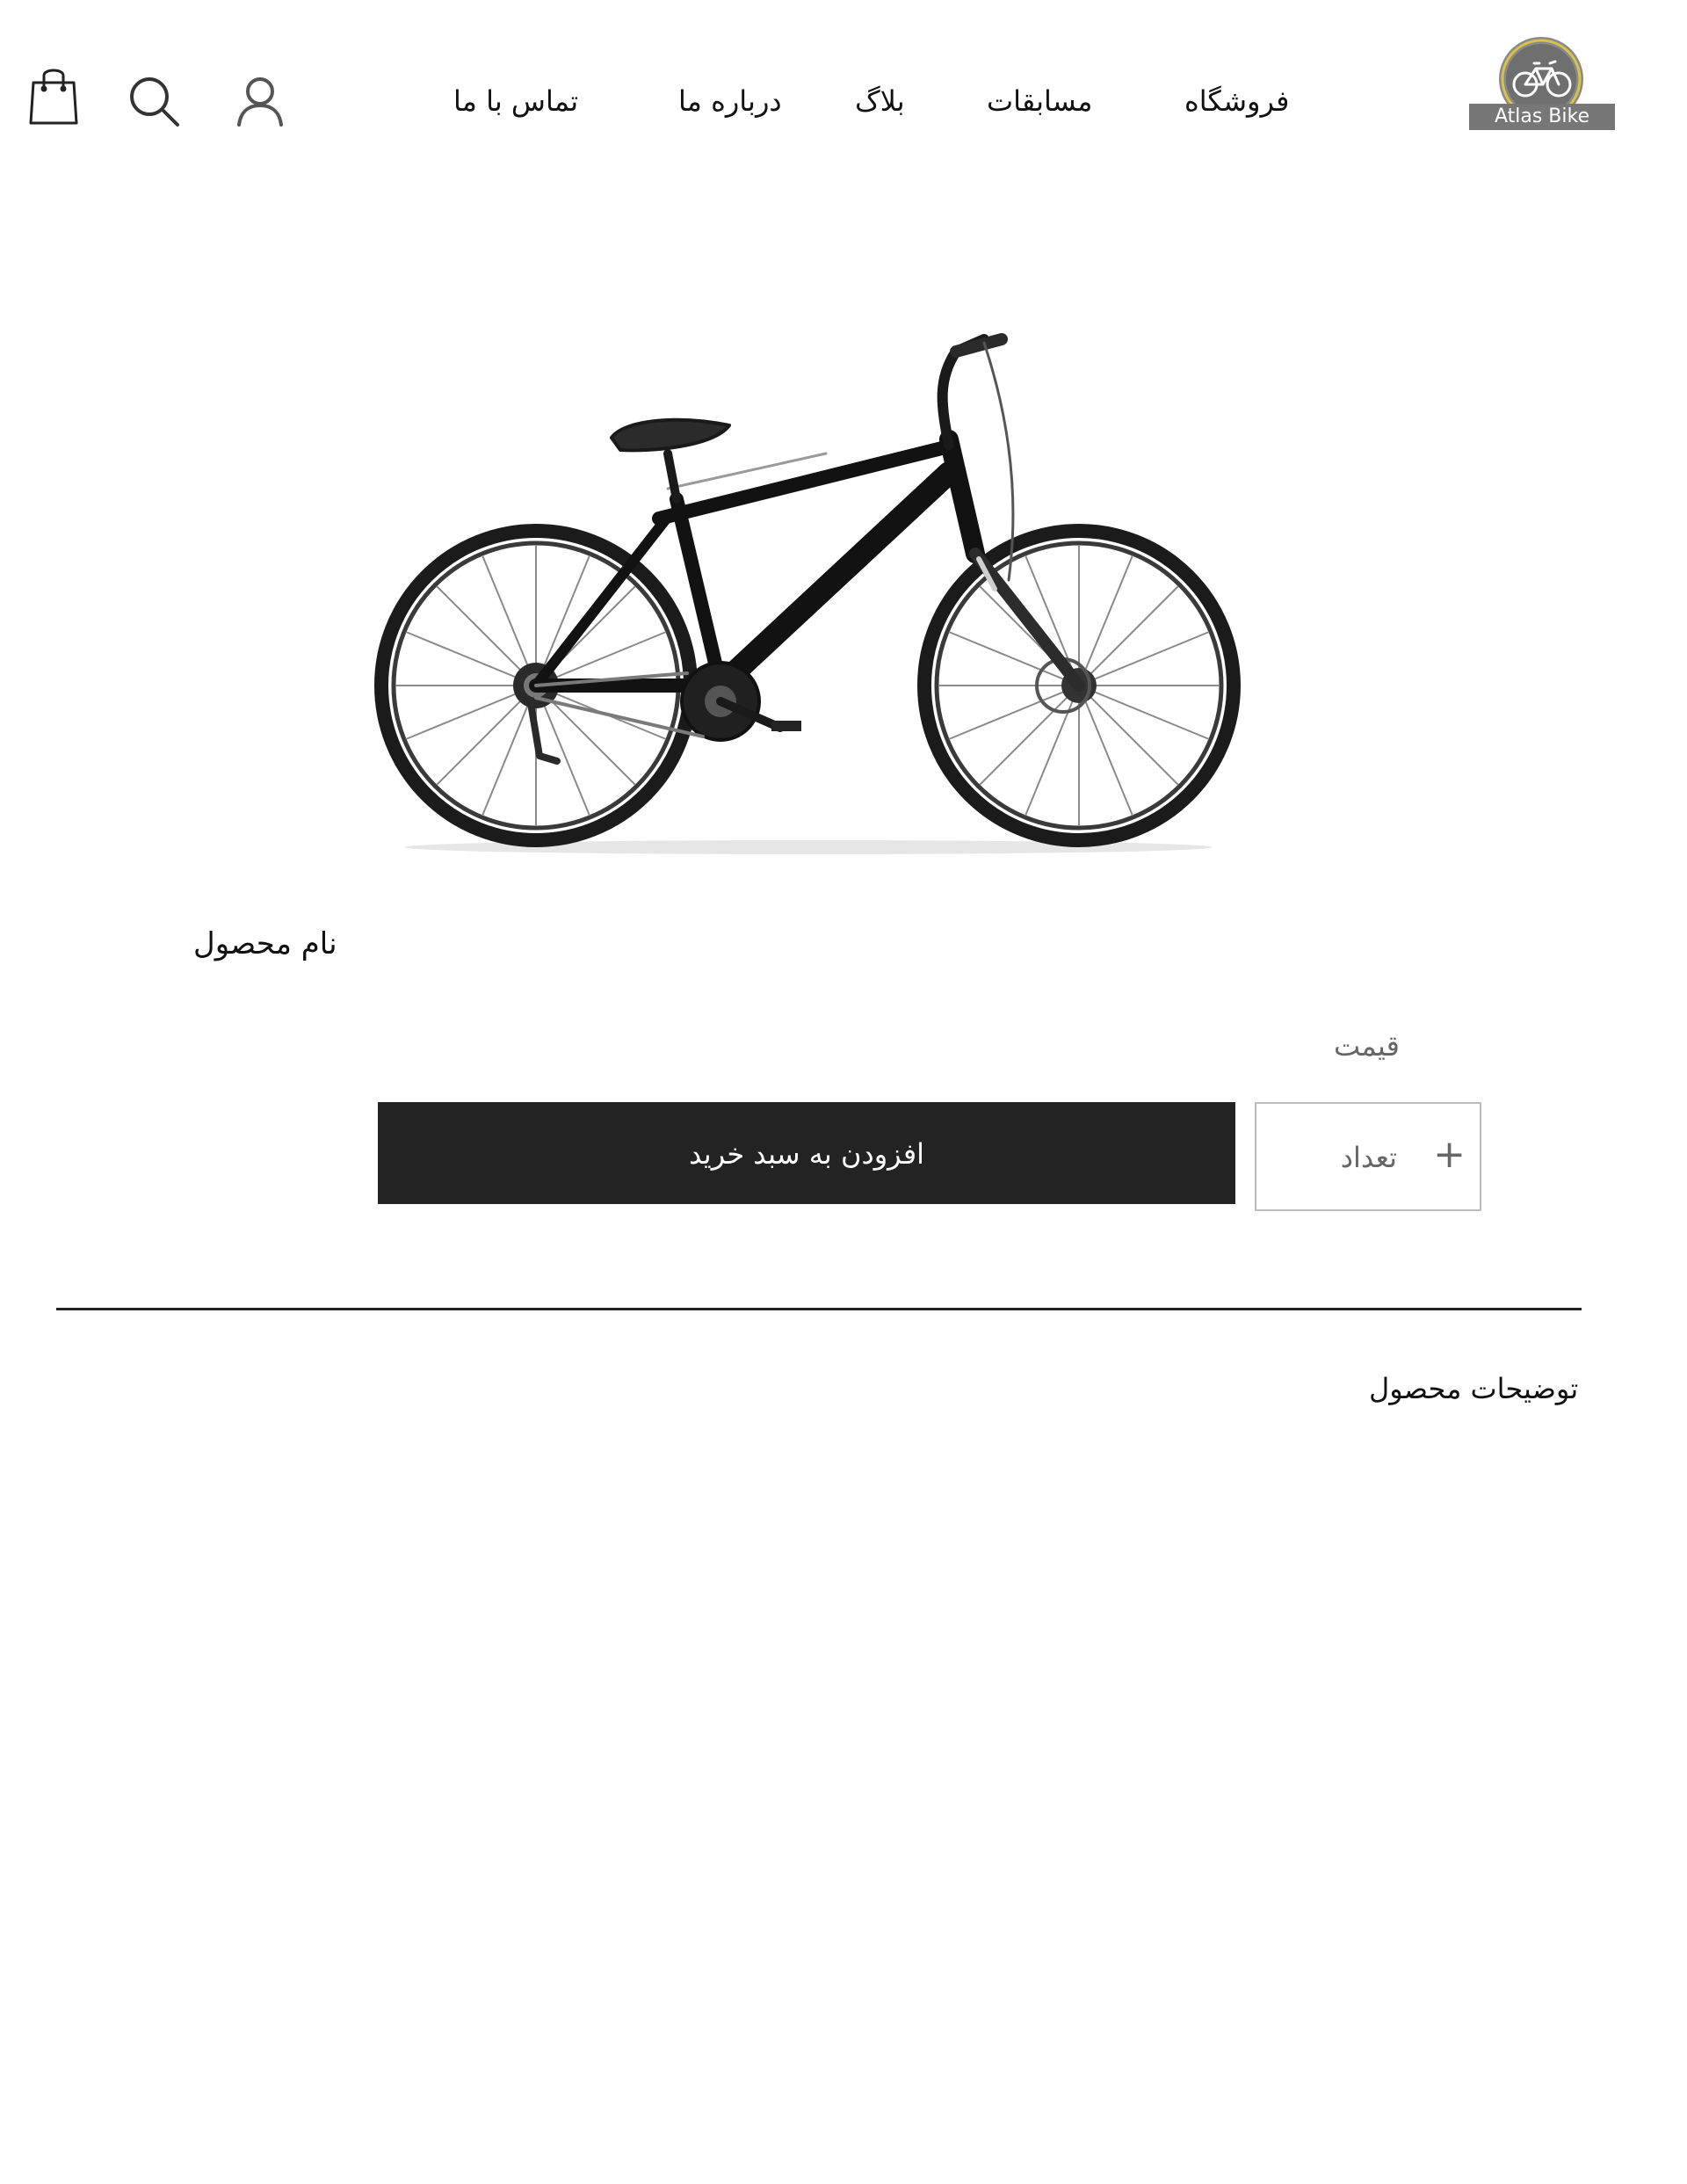 The image size is (1687, 2184). Describe the element at coordinates (154, 104) in the screenshot. I see `search-icon` at that location.